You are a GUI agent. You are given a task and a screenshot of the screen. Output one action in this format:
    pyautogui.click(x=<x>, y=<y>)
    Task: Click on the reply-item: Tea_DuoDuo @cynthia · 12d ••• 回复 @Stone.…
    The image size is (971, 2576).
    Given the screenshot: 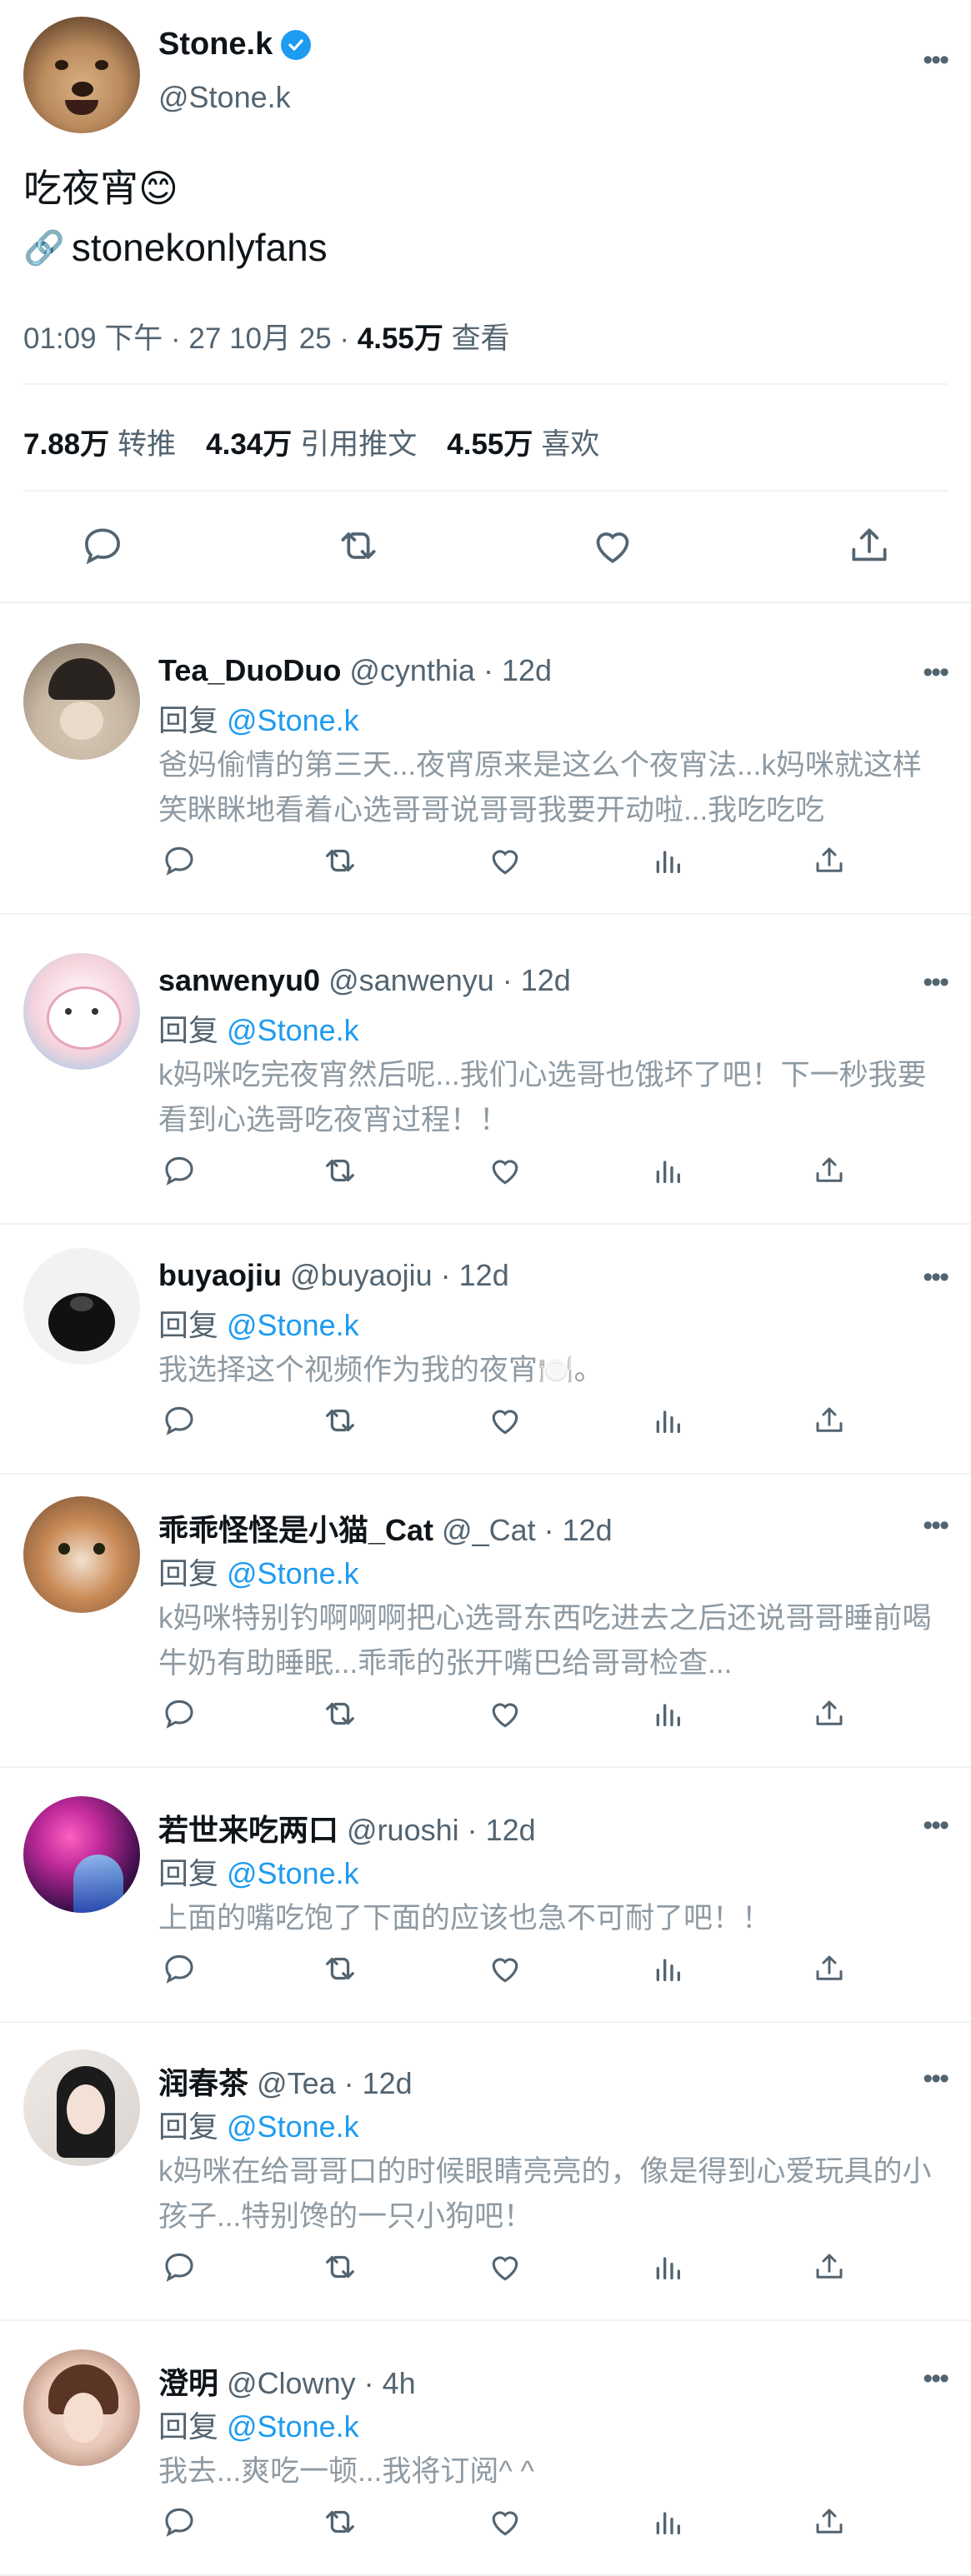 What is the action you would take?
    pyautogui.click(x=485, y=759)
    